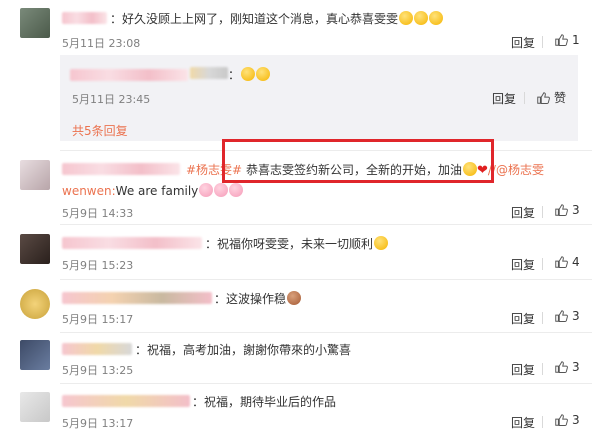  What do you see at coordinates (551, 97) in the screenshot?
I see `like-button: 赞` at bounding box center [551, 97].